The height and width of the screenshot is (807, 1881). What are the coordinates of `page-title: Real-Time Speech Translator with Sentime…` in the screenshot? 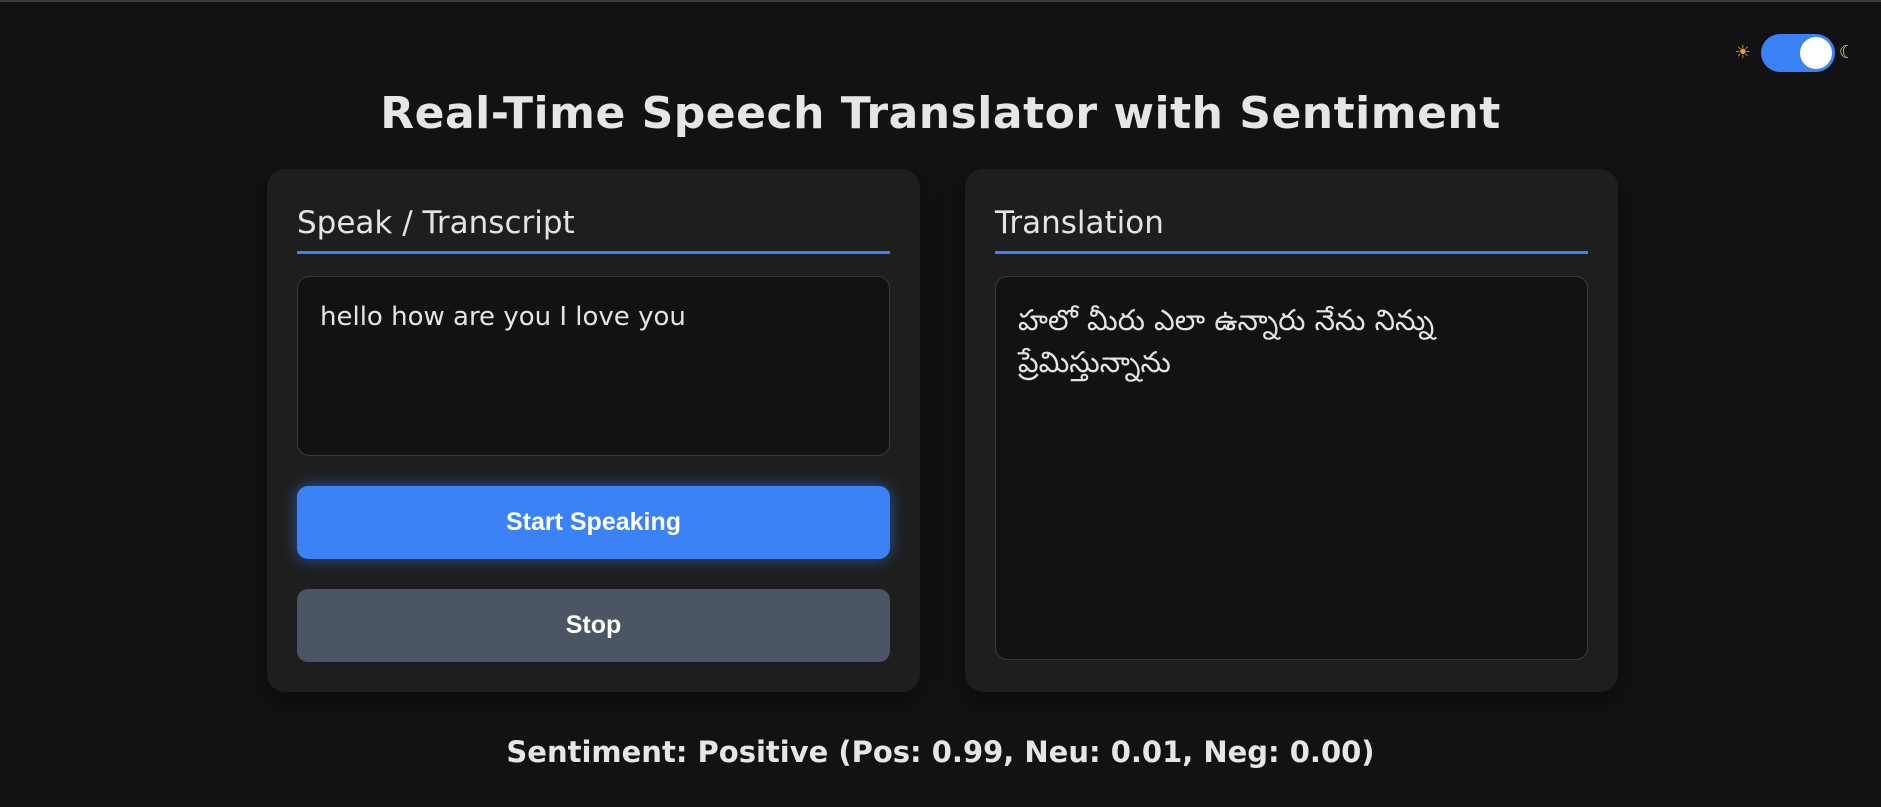 It's located at (940, 113).